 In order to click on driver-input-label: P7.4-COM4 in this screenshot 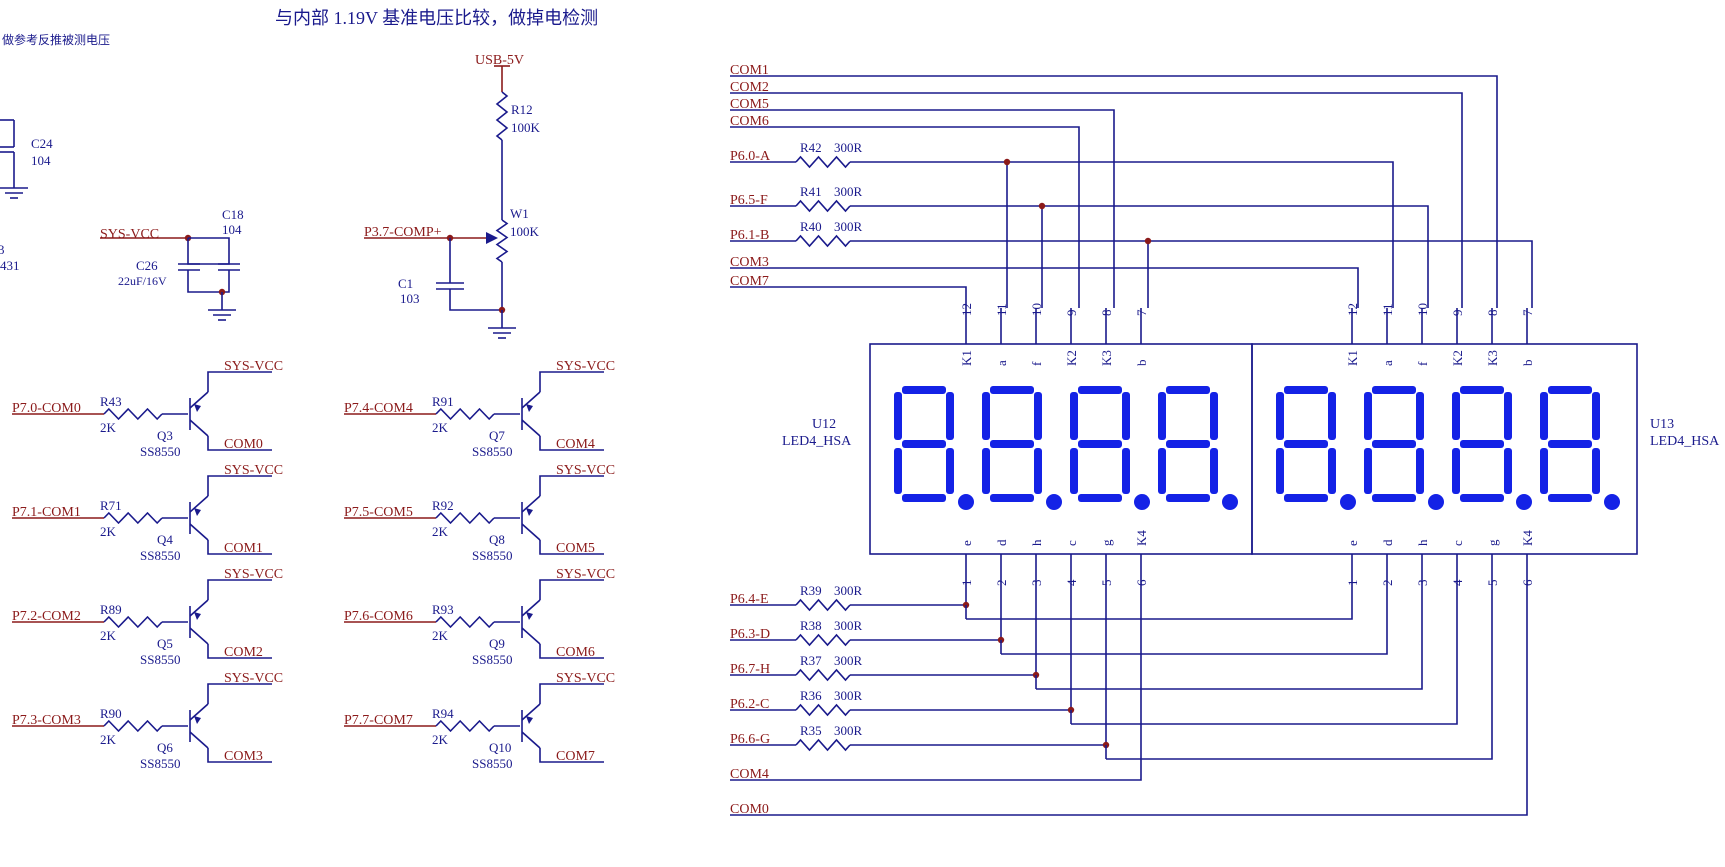, I will do `click(378, 408)`.